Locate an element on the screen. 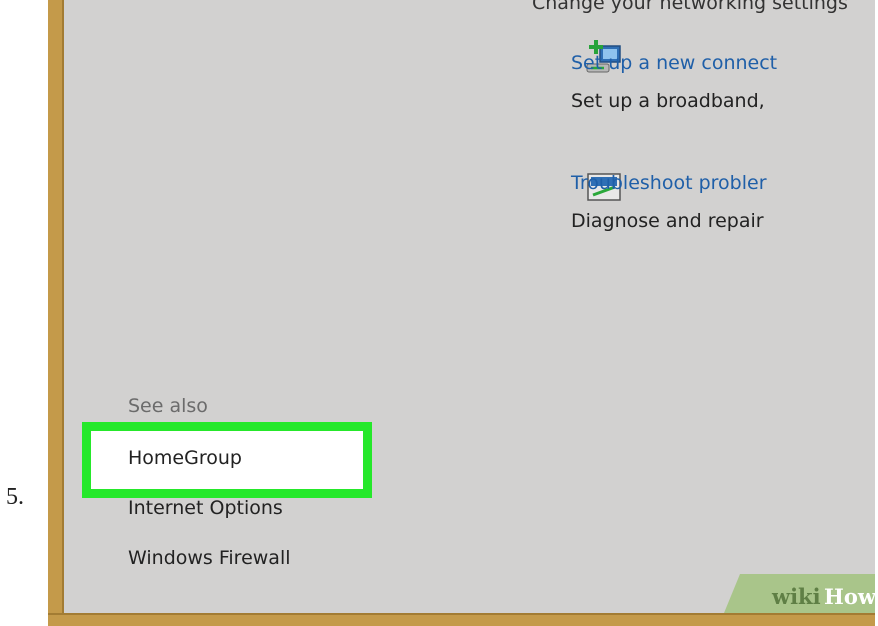 This screenshot has height=626, width=878. task-troubleshoot: Troubleshoot probler Diagnose and repair is located at coordinates (669, 202).